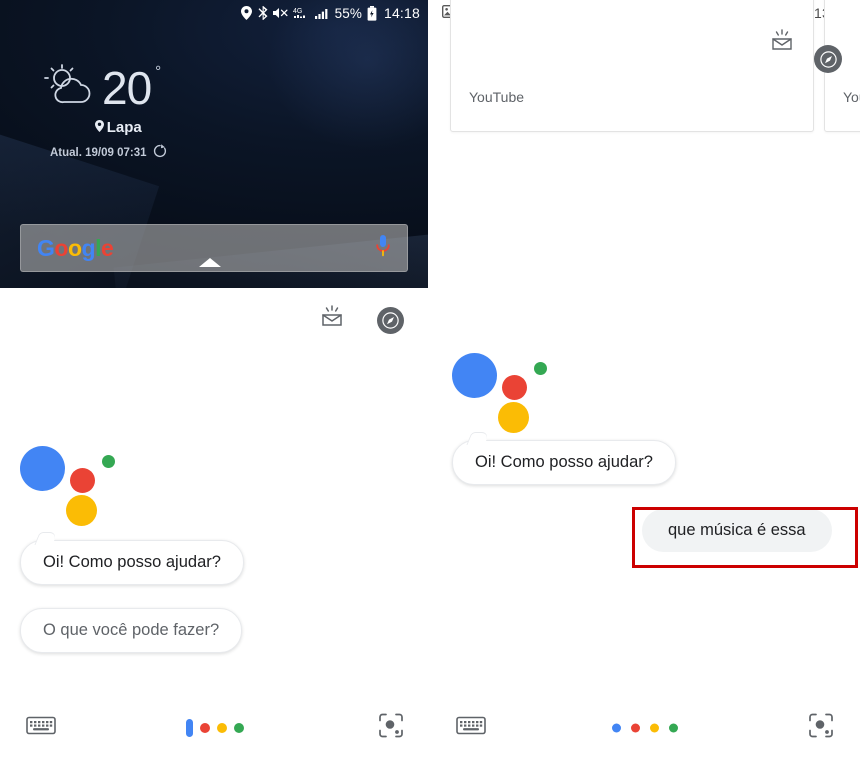  I want to click on assistant-bottom-bar-right, so click(645, 728).